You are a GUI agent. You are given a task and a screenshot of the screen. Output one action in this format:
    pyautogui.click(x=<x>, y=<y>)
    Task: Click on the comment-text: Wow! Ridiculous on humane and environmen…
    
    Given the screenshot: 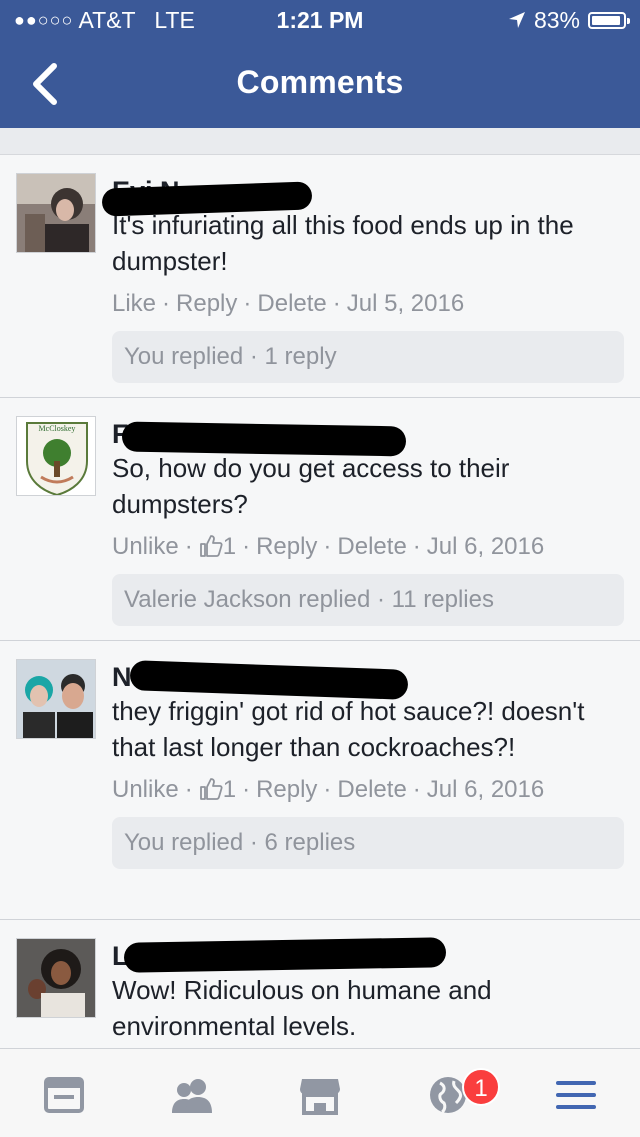 What is the action you would take?
    pyautogui.click(x=302, y=1008)
    